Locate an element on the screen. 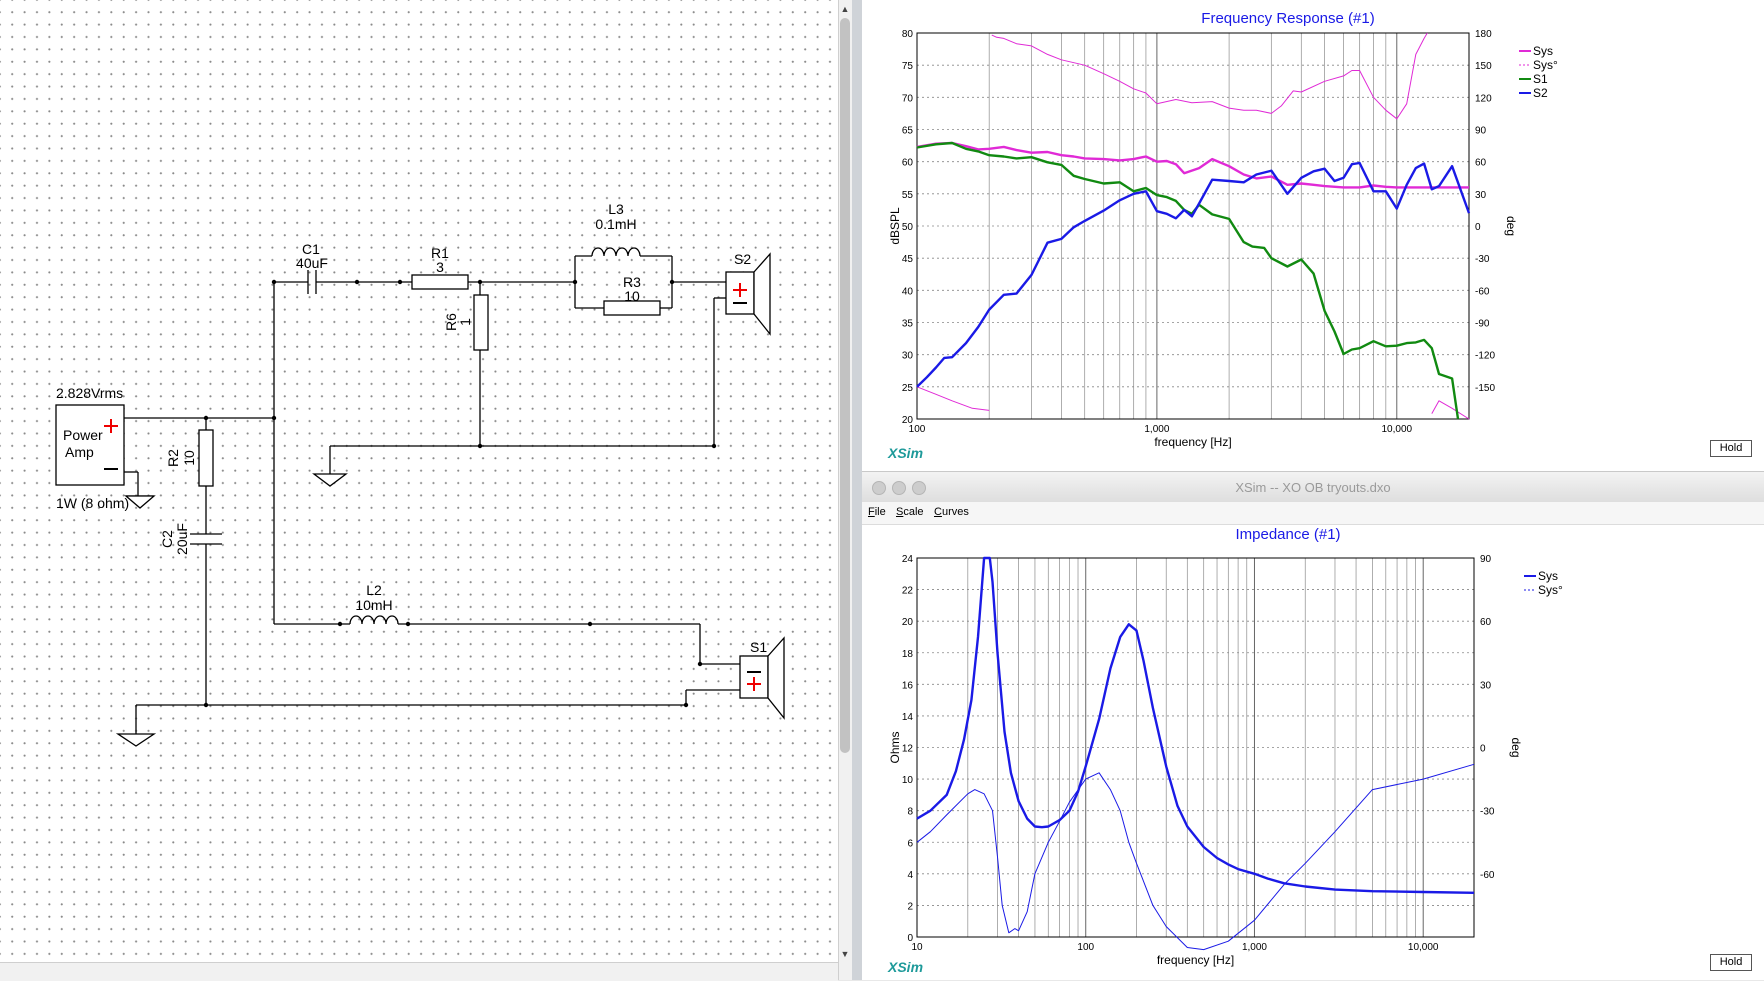  y2-axis-label: deg is located at coordinates (1511, 226).